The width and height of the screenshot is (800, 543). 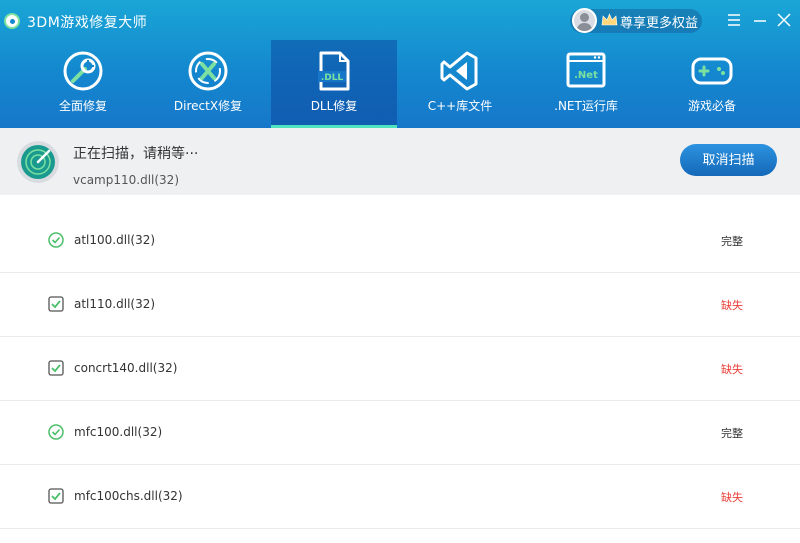 I want to click on user-avatar, so click(x=584, y=20).